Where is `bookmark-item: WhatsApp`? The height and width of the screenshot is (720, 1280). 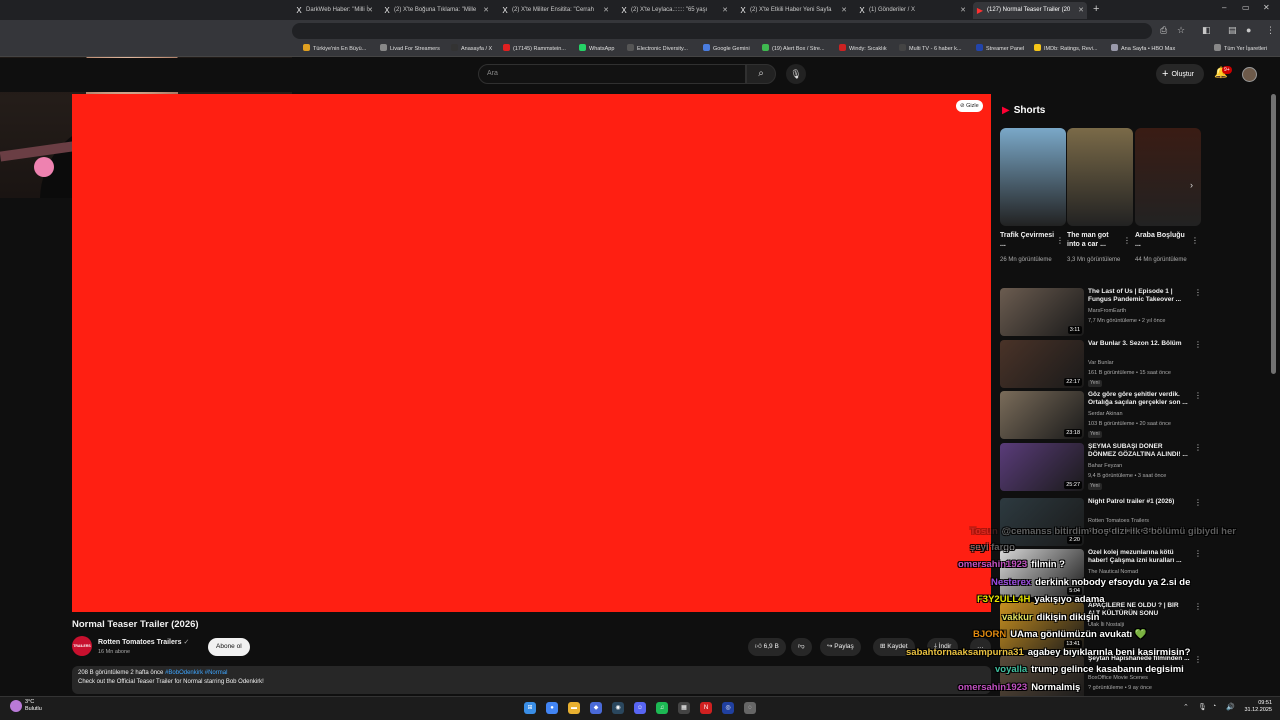
bookmark-item: WhatsApp is located at coordinates (596, 49).